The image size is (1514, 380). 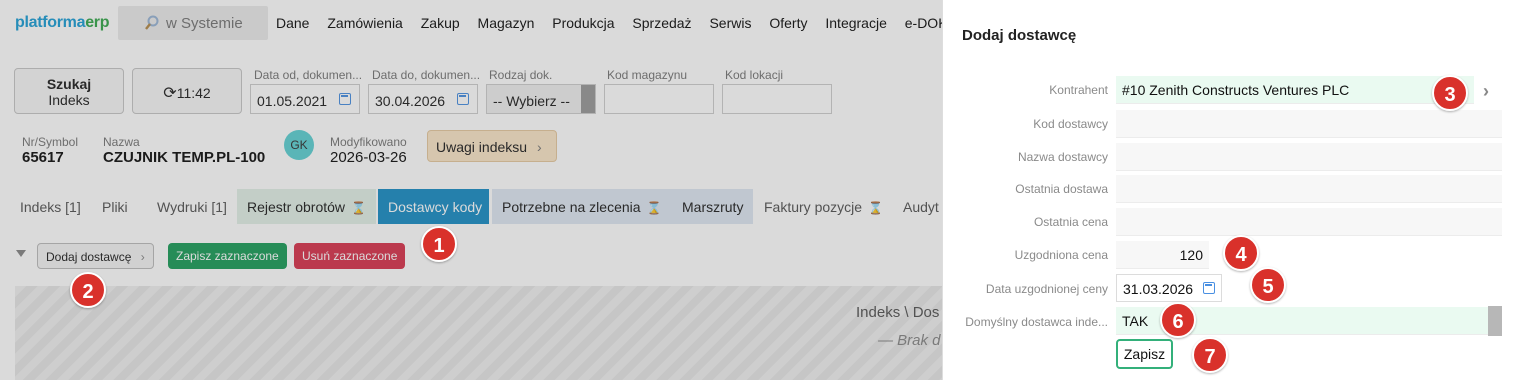 What do you see at coordinates (1210, 355) in the screenshot?
I see `step-marker-7: 7` at bounding box center [1210, 355].